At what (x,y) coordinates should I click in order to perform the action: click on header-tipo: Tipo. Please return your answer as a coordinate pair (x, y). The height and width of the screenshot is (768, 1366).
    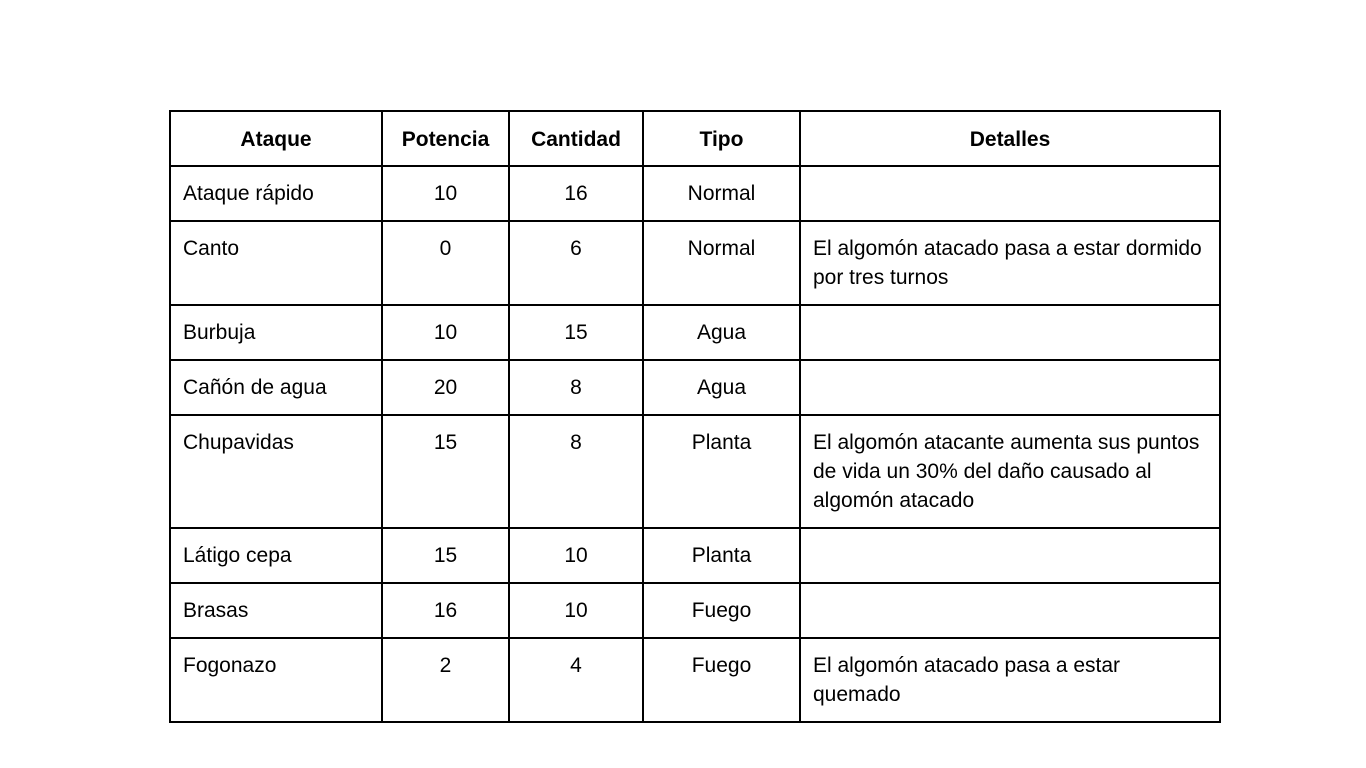
    Looking at the image, I should click on (721, 138).